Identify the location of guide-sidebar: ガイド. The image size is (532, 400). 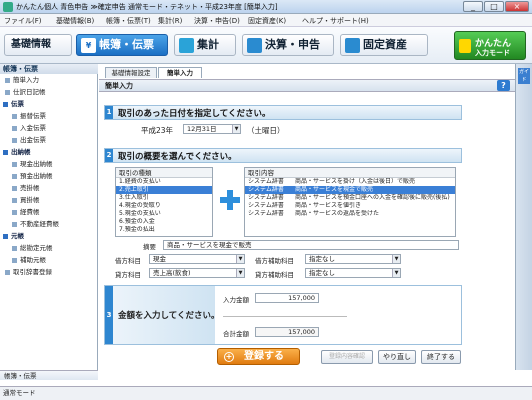
(523, 217).